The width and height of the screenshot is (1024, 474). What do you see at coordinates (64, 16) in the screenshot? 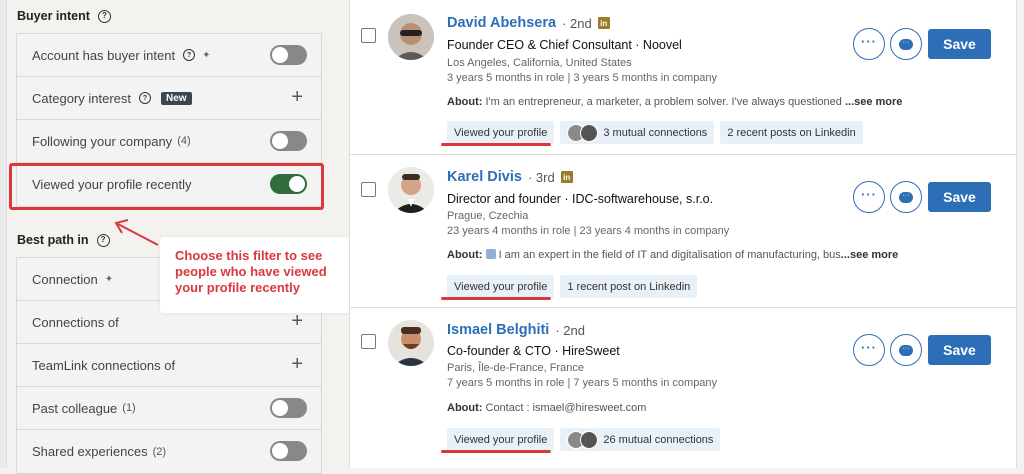
I see `buyer-intent-title: Buyer intent ?` at bounding box center [64, 16].